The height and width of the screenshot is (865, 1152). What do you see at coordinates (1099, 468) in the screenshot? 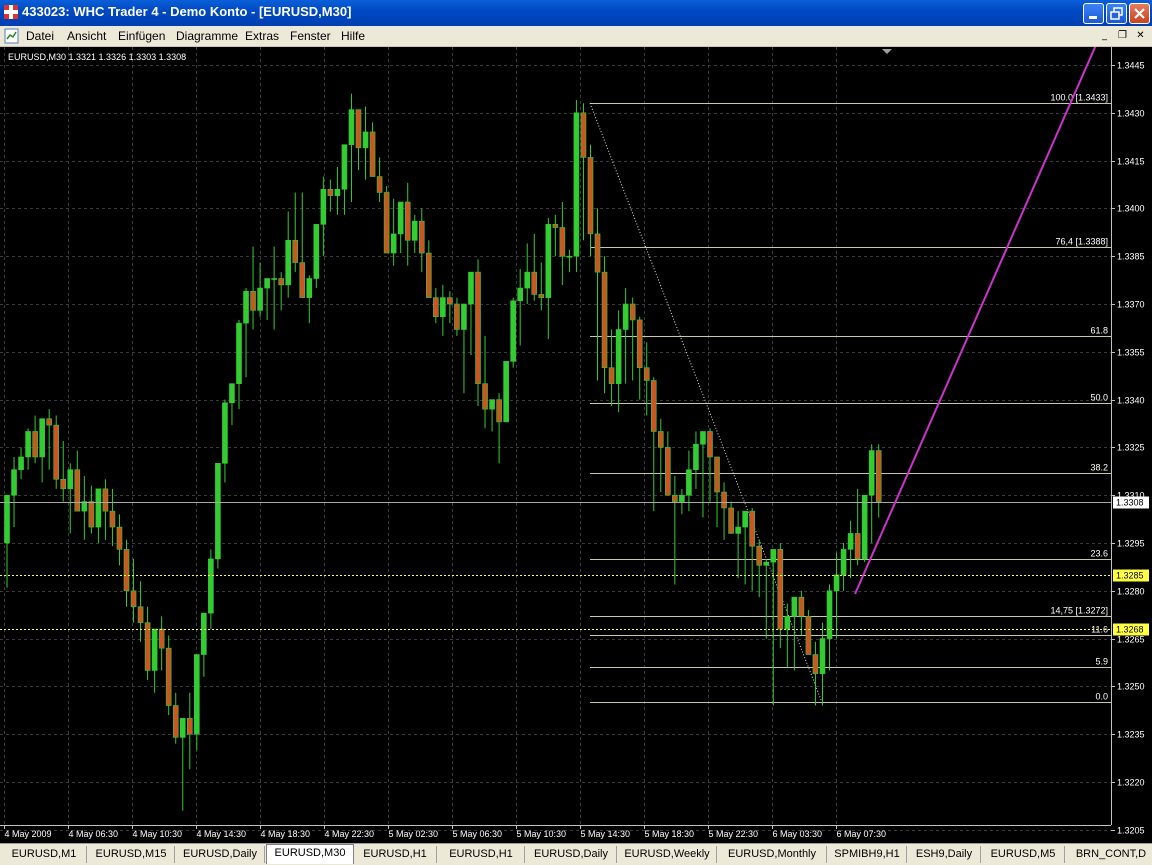
I see `fib-level-label: 38.2` at bounding box center [1099, 468].